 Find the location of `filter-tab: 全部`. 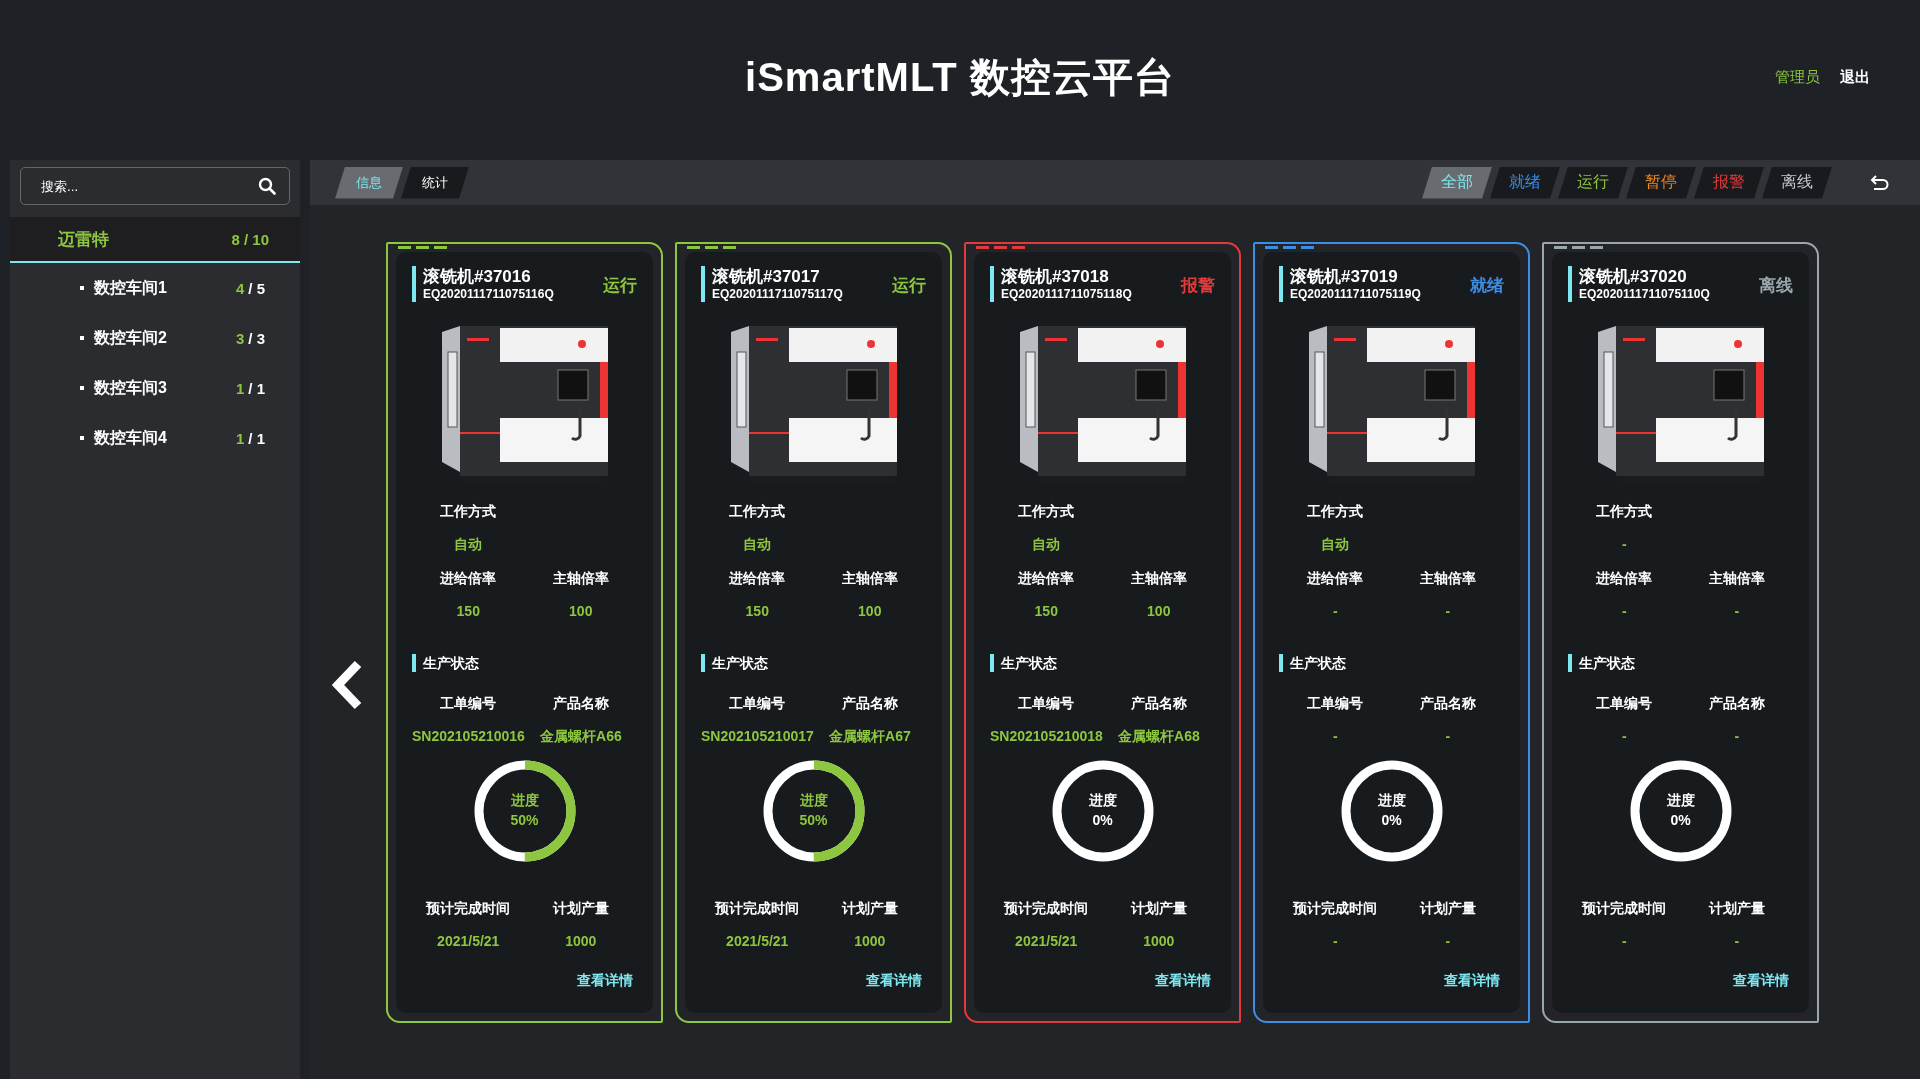

filter-tab: 全部 is located at coordinates (1457, 182).